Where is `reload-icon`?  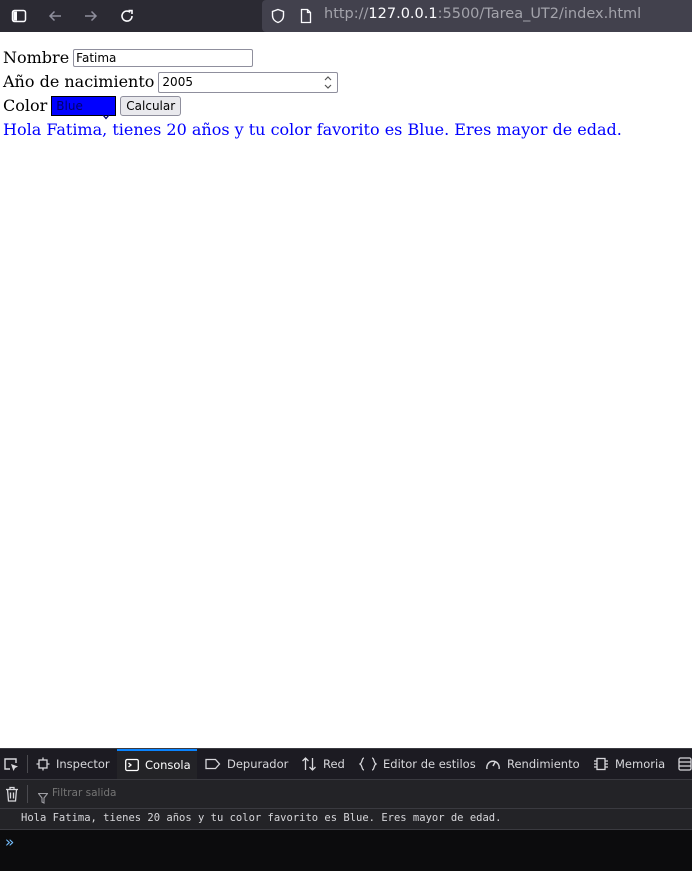
reload-icon is located at coordinates (127, 16).